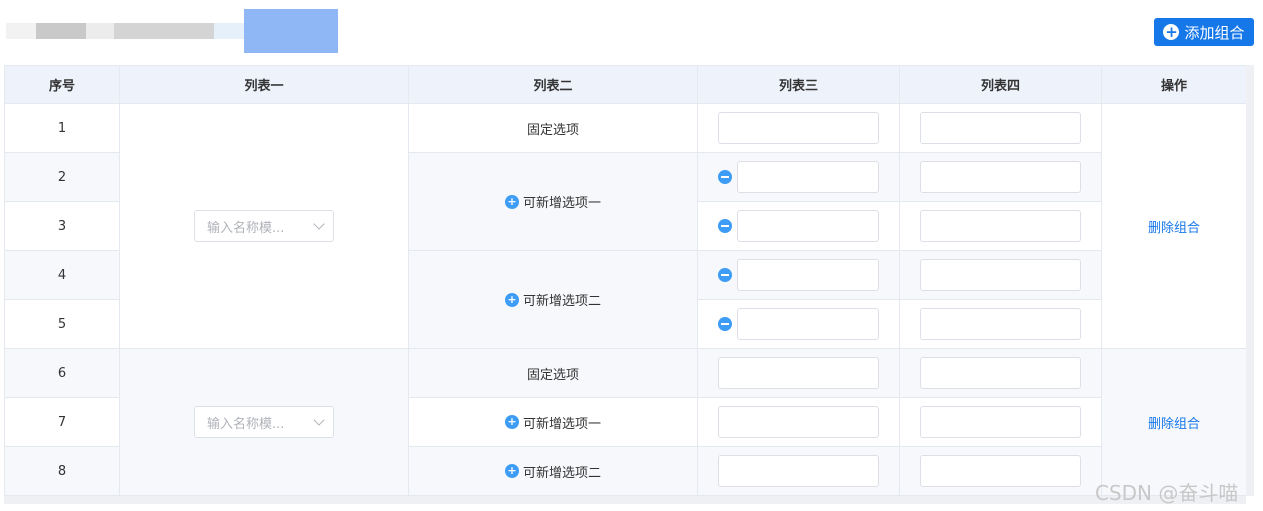 The width and height of the screenshot is (1263, 511). What do you see at coordinates (62, 128) in the screenshot?
I see `row-number: 1` at bounding box center [62, 128].